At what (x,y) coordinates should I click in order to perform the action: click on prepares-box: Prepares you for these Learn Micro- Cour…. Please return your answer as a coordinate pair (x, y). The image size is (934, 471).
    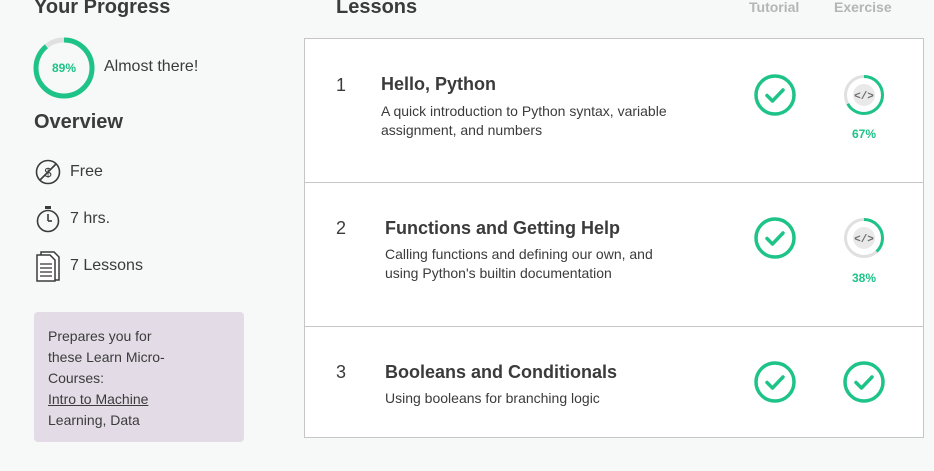
    Looking at the image, I should click on (139, 377).